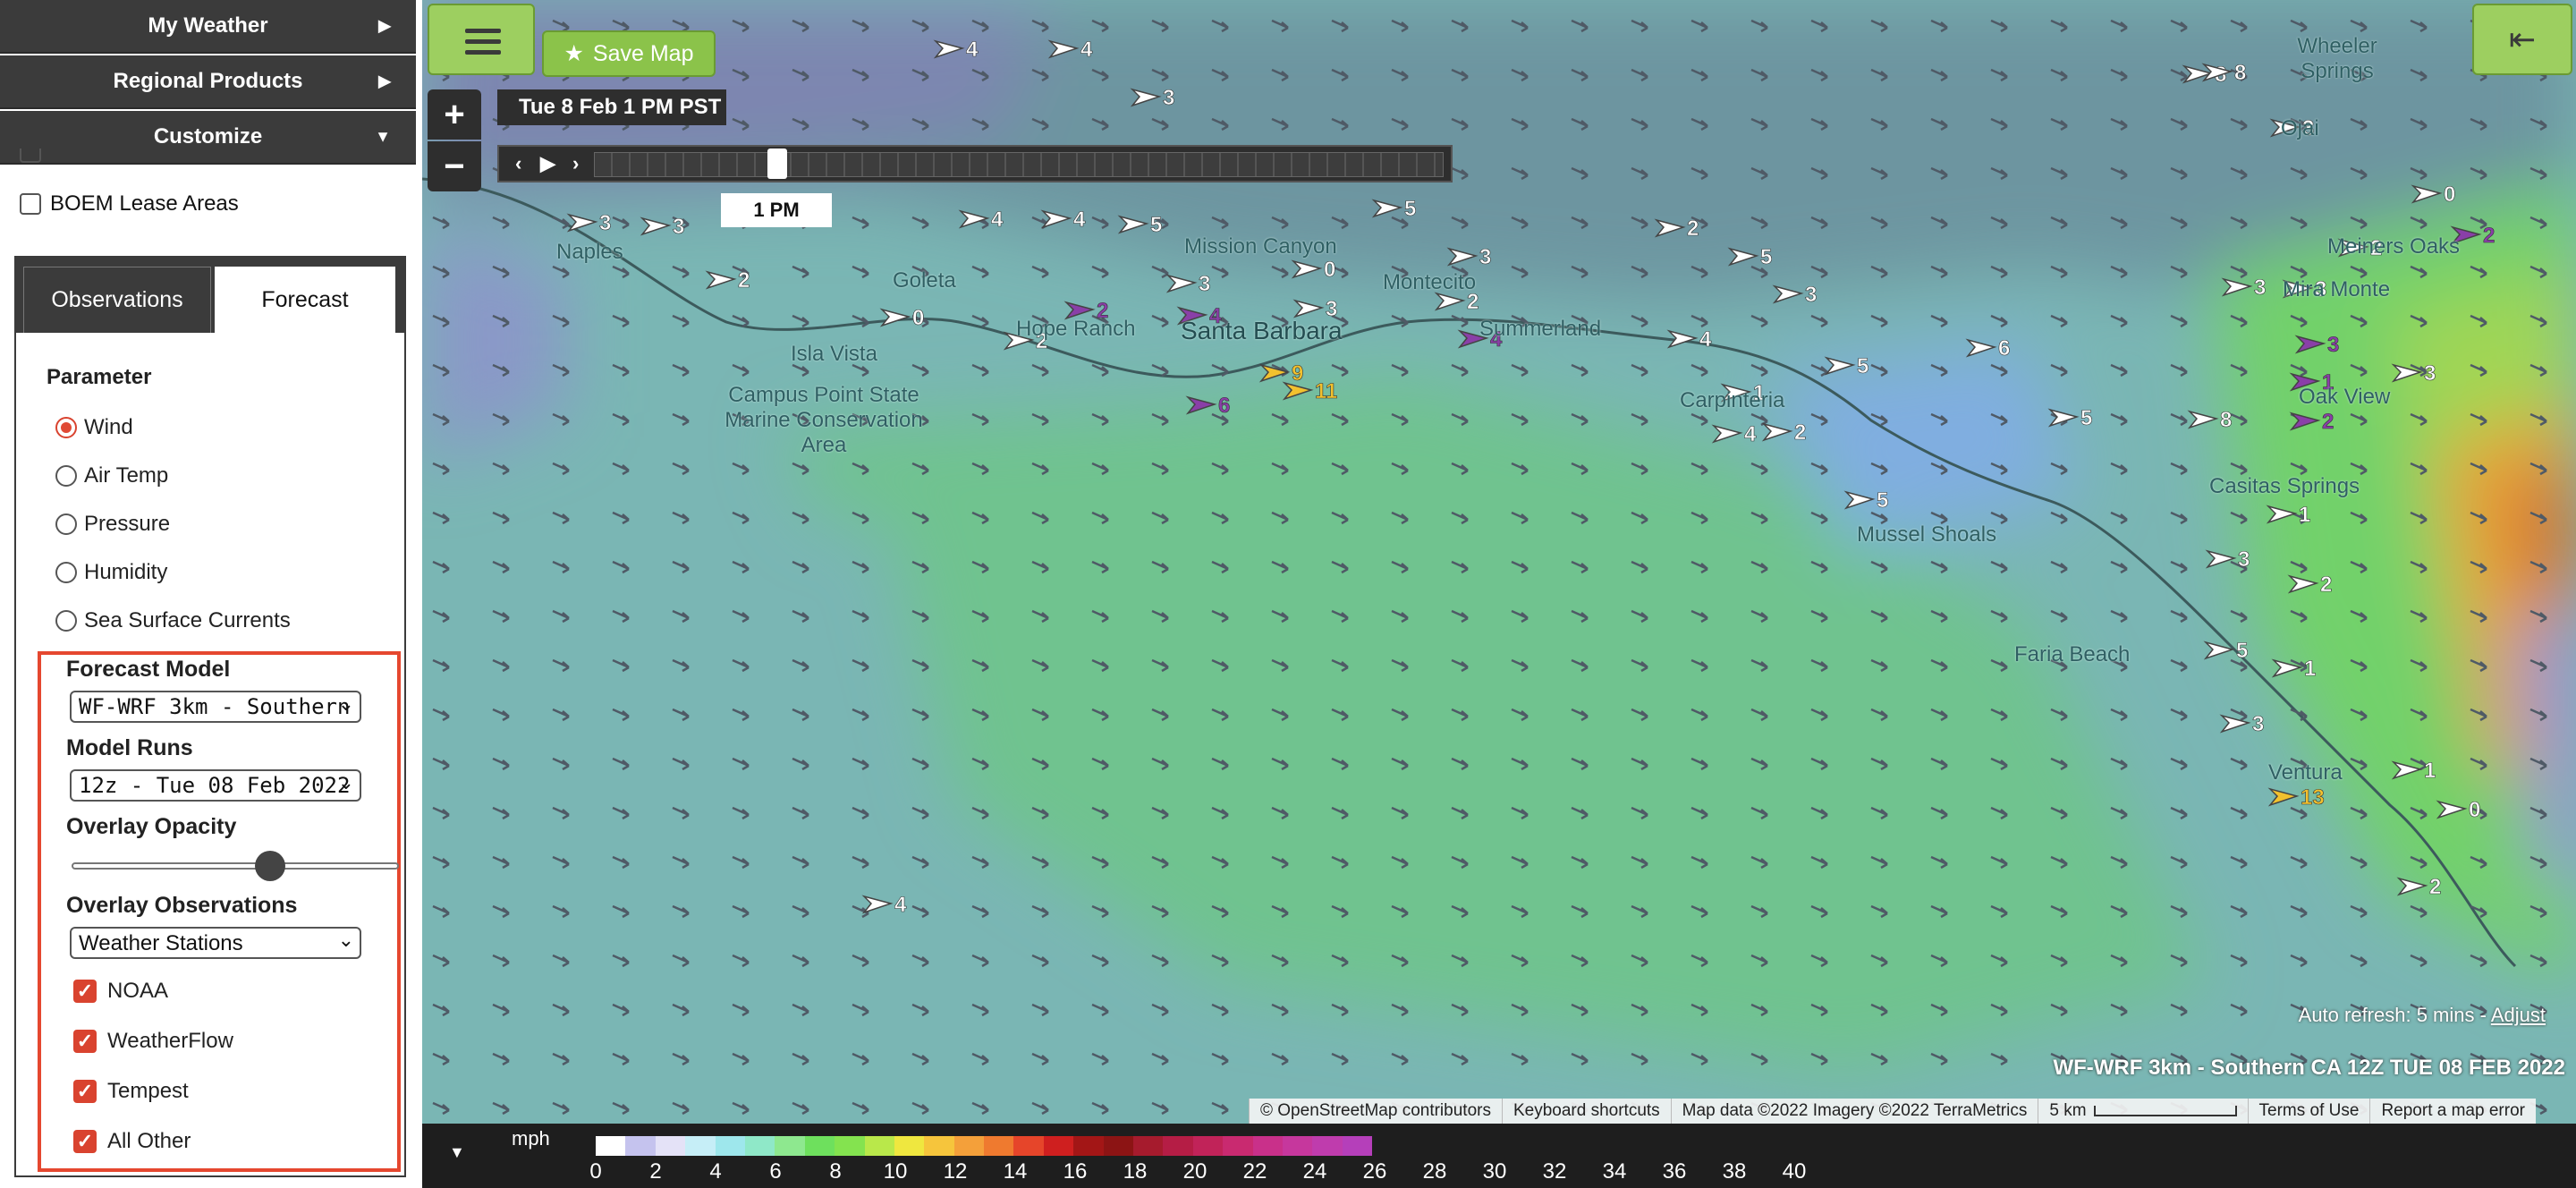 This screenshot has width=2576, height=1188. I want to click on station-speed-label: 6, so click(2004, 348).